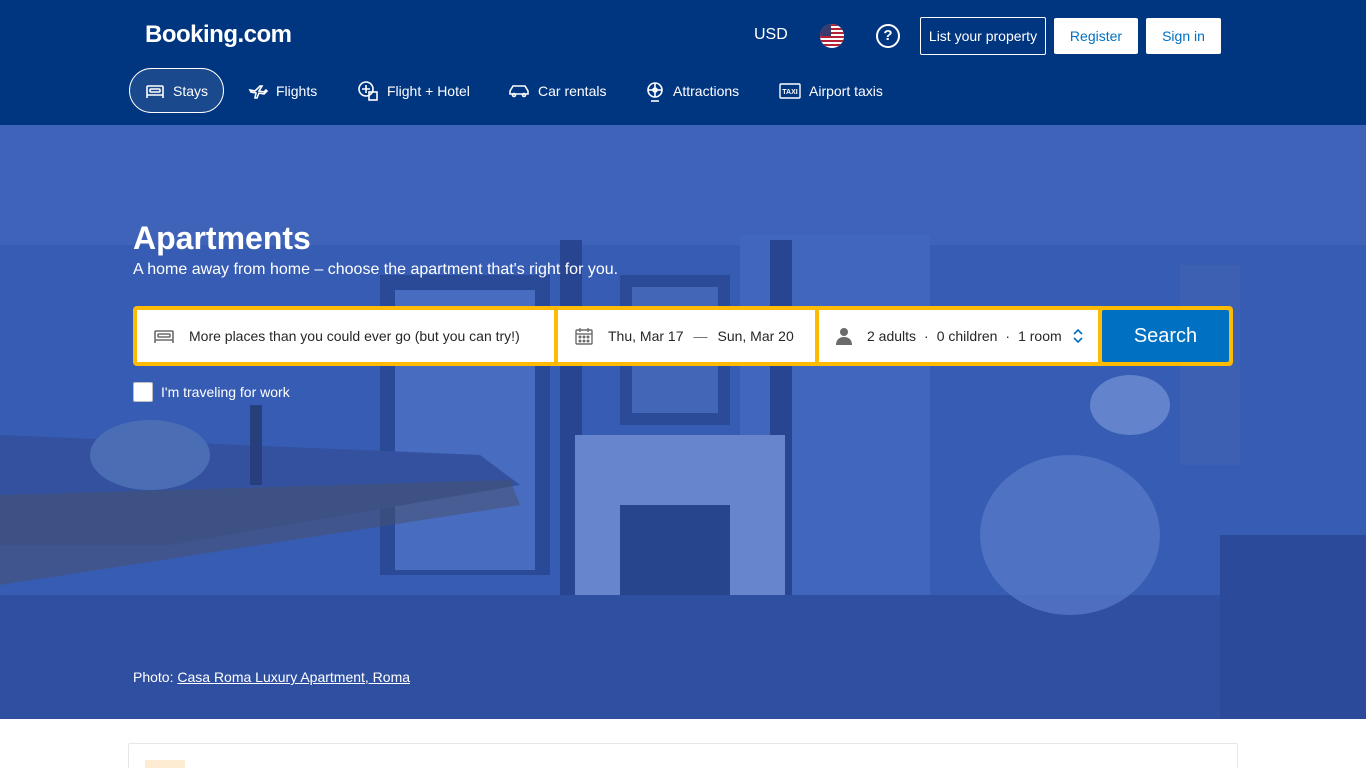 This screenshot has height=768, width=1366. What do you see at coordinates (832, 36) in the screenshot?
I see `us-flag-icon` at bounding box center [832, 36].